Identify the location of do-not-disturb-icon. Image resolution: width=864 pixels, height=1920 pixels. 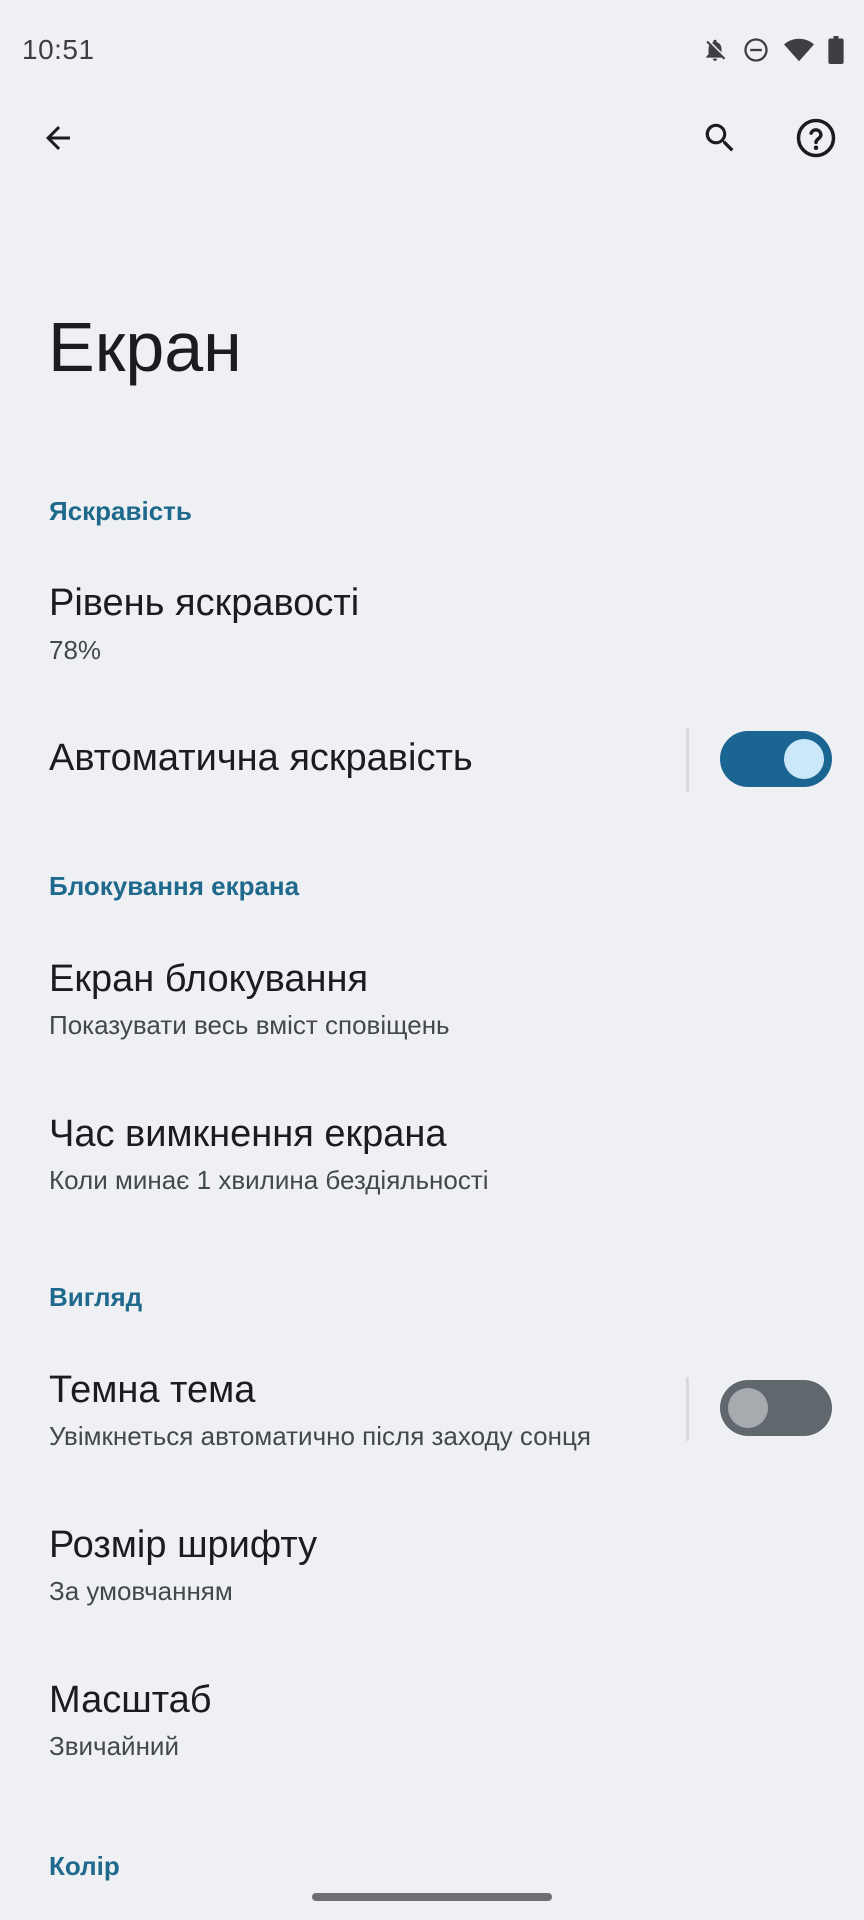
(756, 50).